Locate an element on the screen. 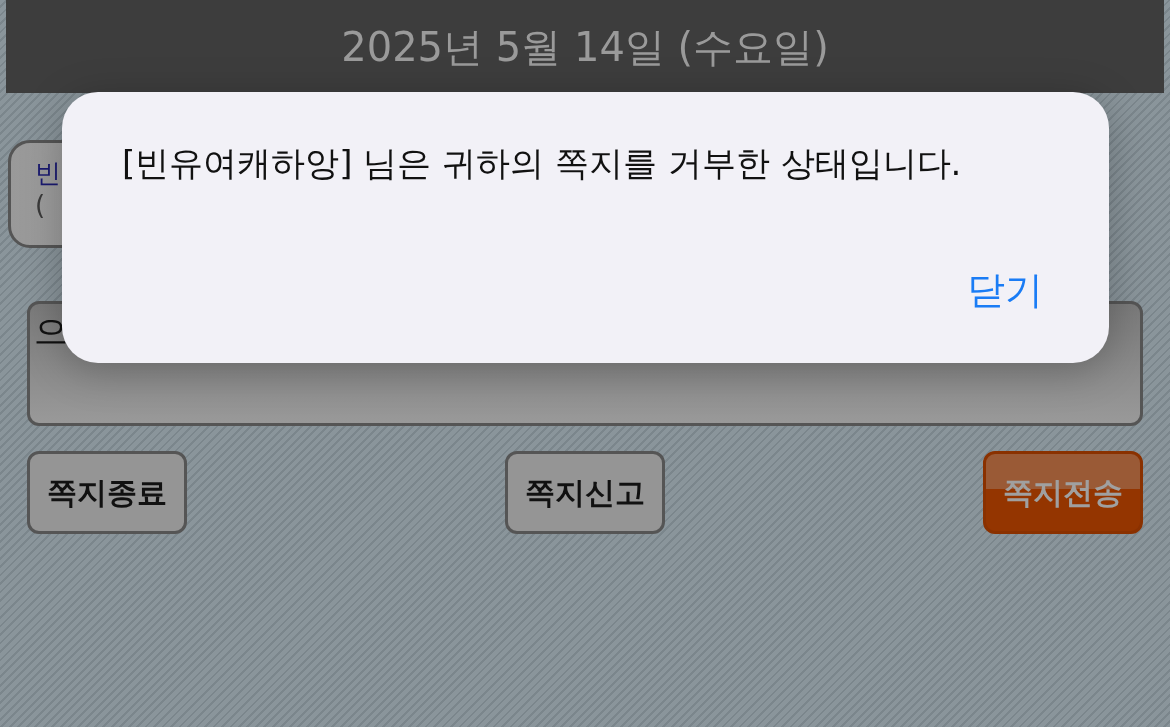 The width and height of the screenshot is (1170, 727). alert-message: [빈유여캐하앙] 님은 귀하의 쪽지를 거부한 상태입니다. is located at coordinates (542, 163).